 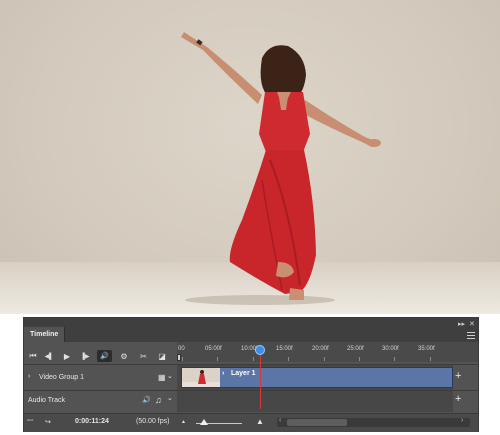 What do you see at coordinates (260, 421) in the screenshot?
I see `zoom-in-icon: ▲` at bounding box center [260, 421].